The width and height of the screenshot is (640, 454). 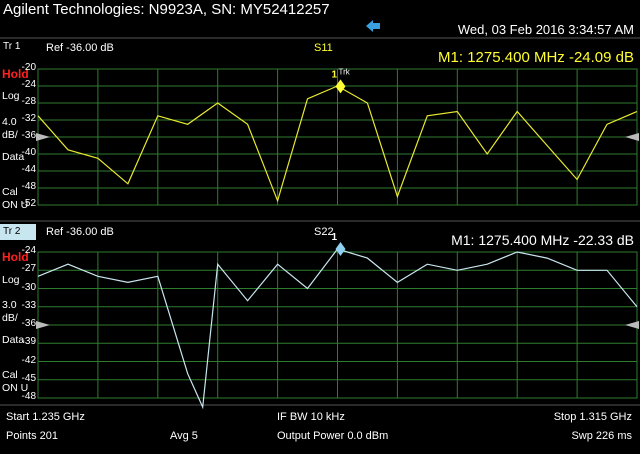 I want to click on trace1-sparam: S11, so click(x=323, y=48).